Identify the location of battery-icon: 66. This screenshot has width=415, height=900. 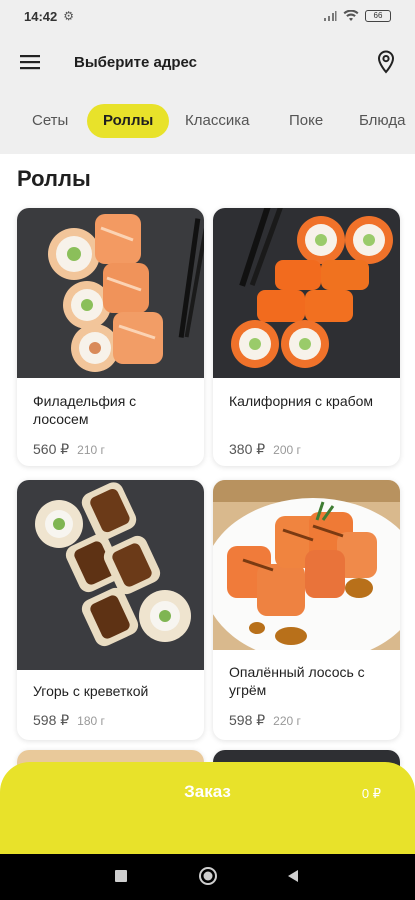
(378, 16).